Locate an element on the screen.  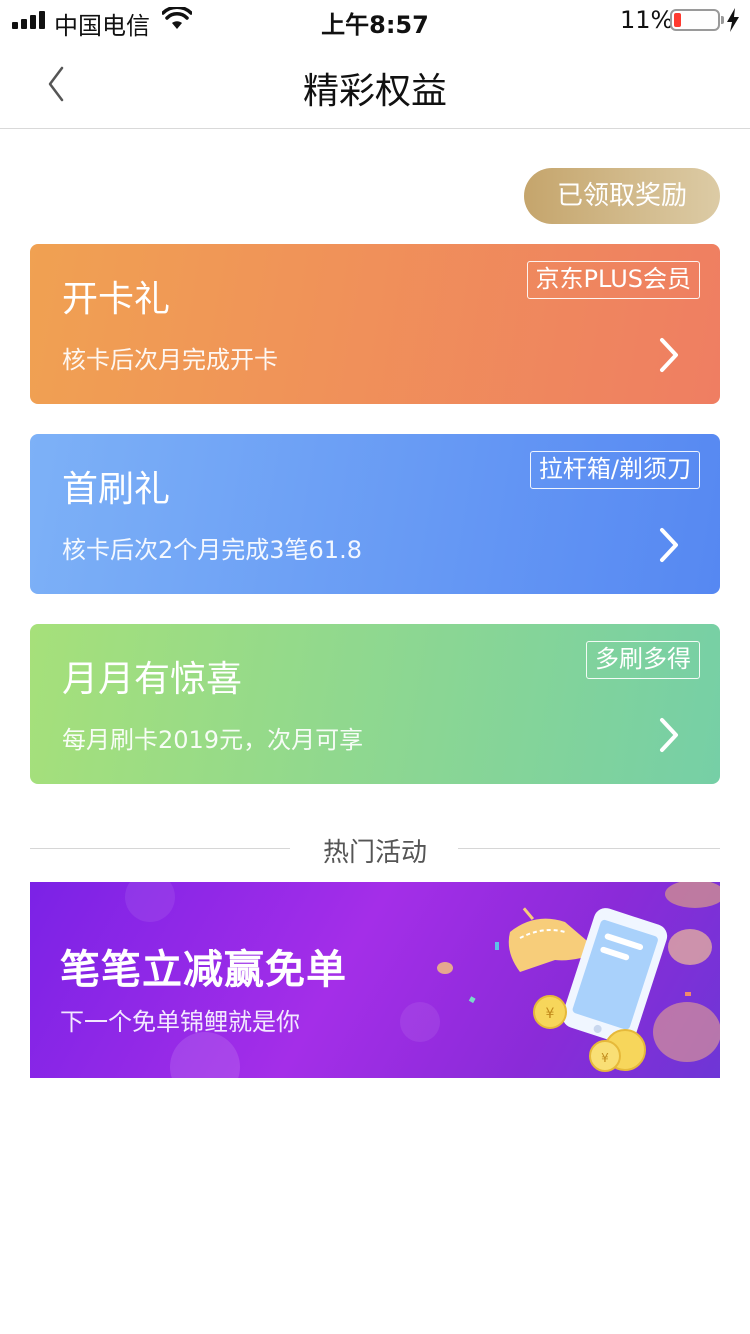
promo-banner: 笔笔立减赢免单 下一个免单锦鲤就是你 ¥ ¥ is located at coordinates (375, 980).